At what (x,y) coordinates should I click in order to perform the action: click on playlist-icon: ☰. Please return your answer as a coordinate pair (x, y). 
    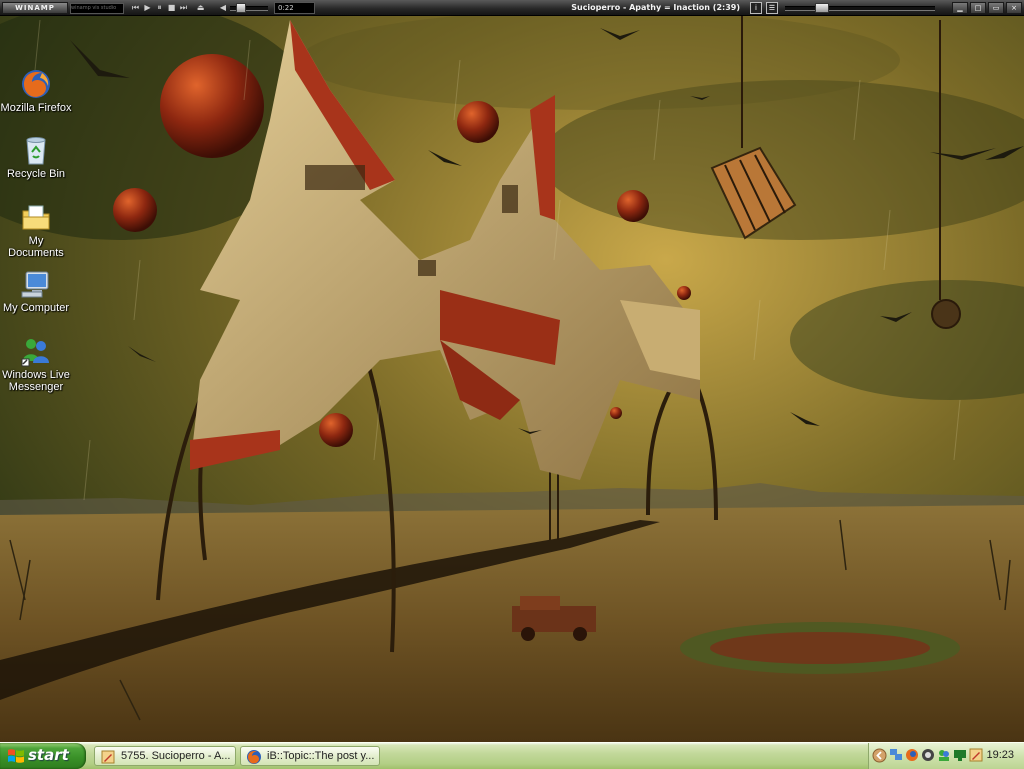
    Looking at the image, I should click on (772, 8).